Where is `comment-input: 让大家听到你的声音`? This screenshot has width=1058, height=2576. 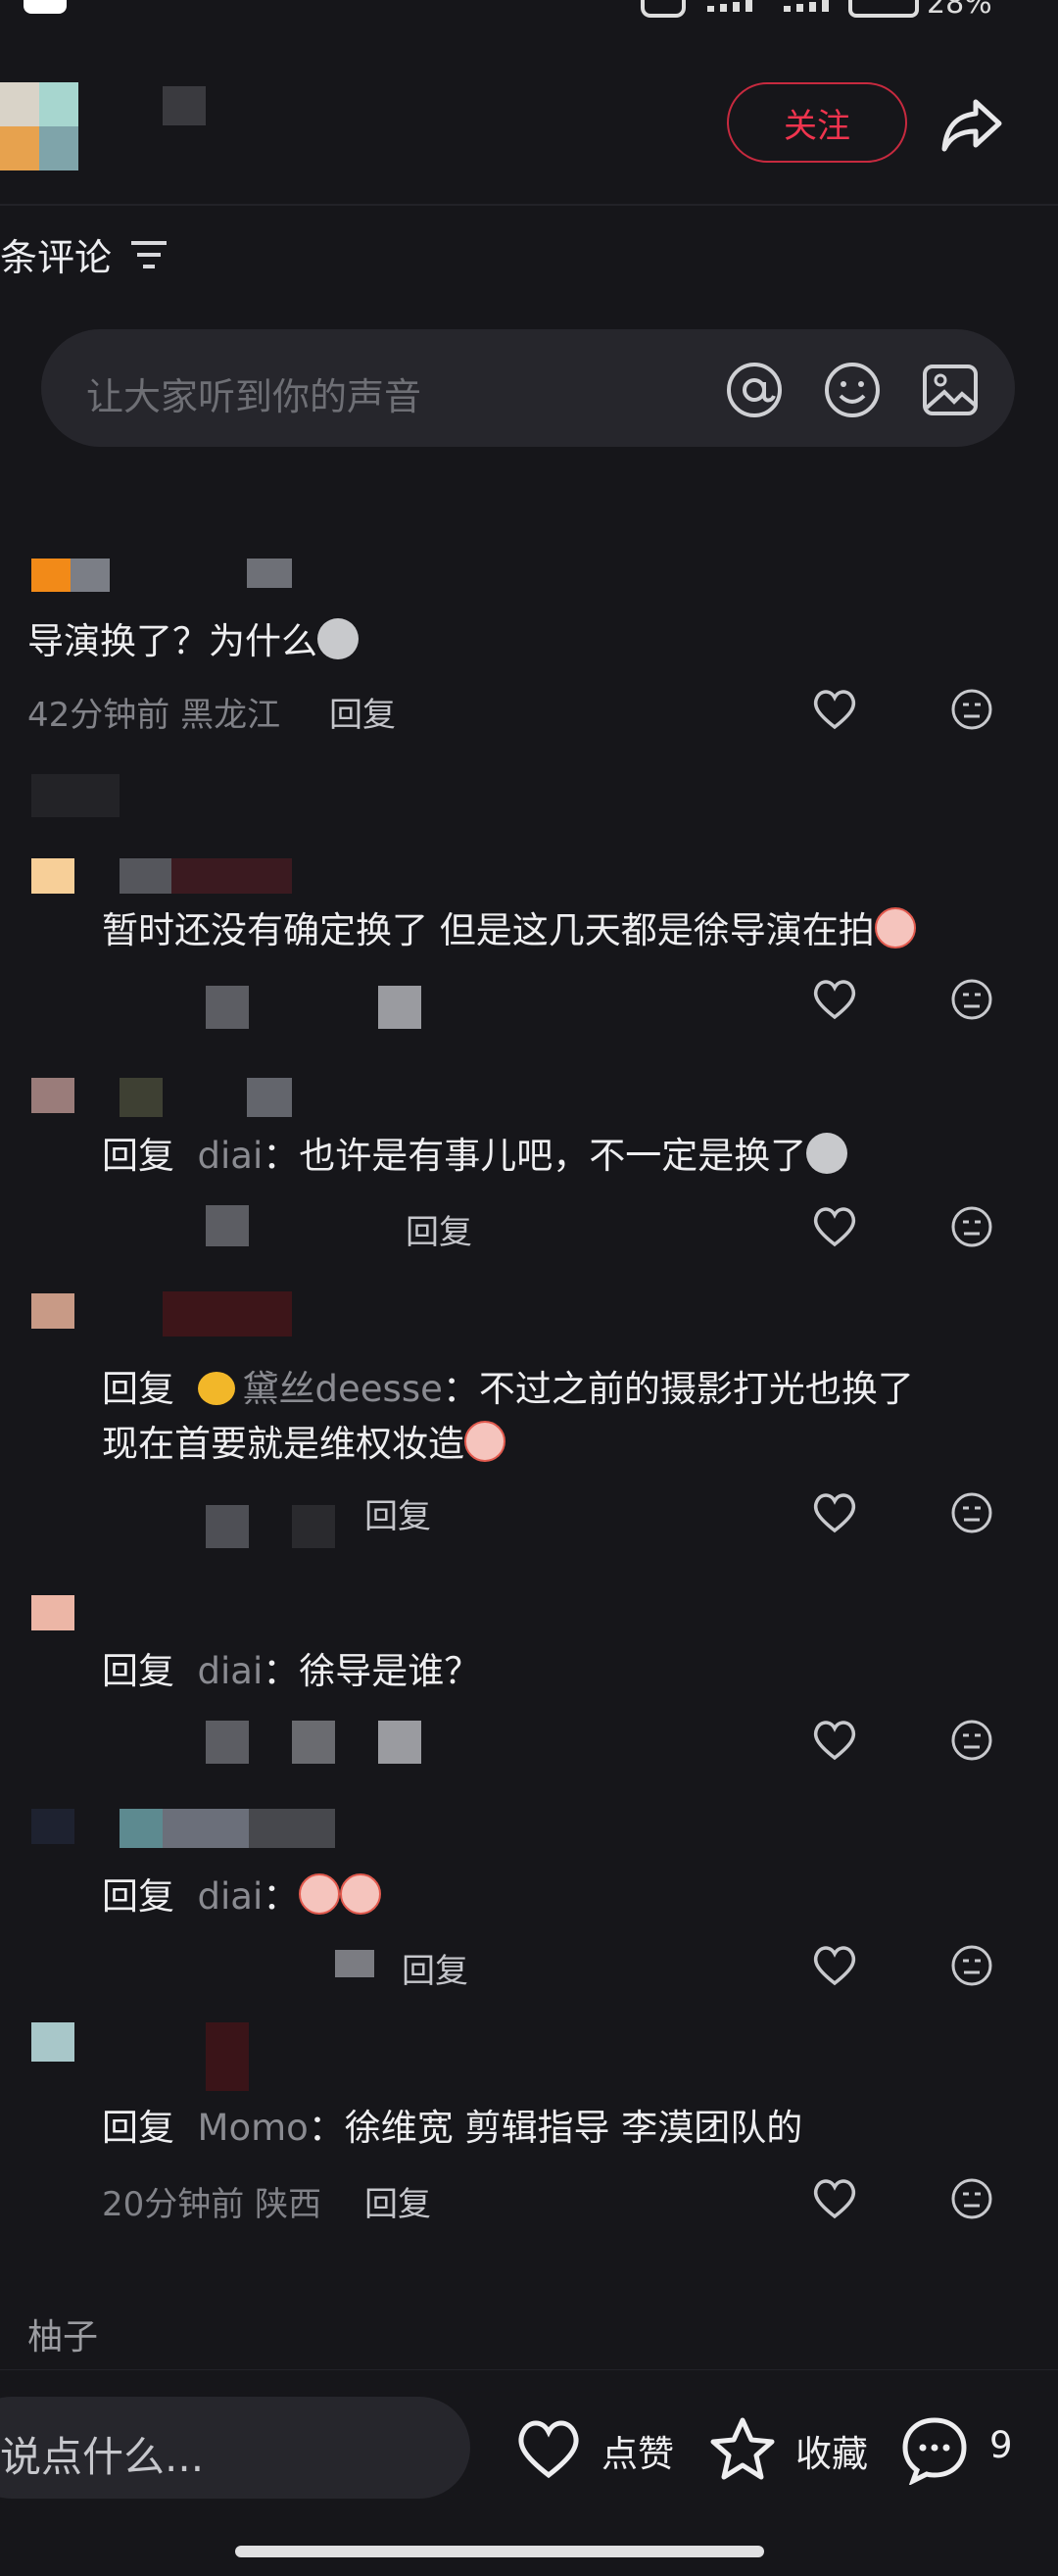
comment-input: 让大家听到你的声音 is located at coordinates (528, 388).